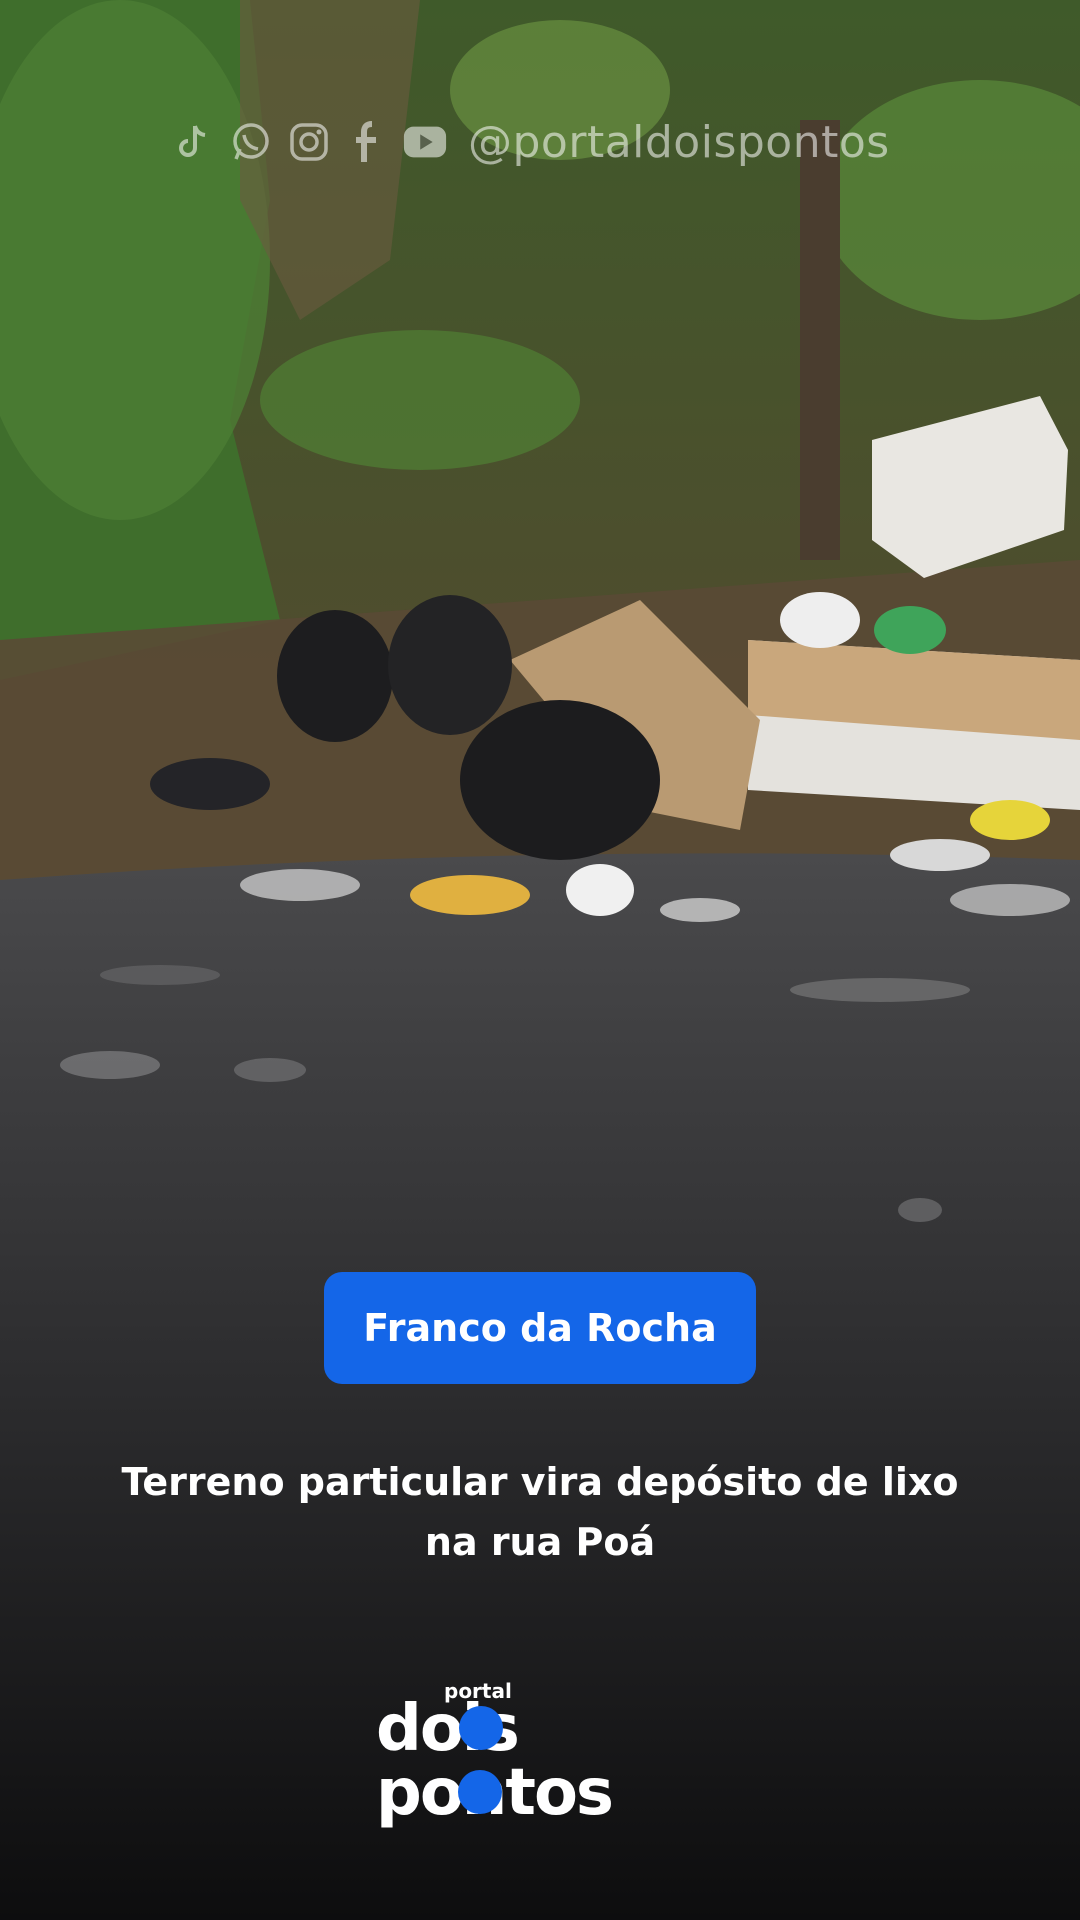 This screenshot has height=1920, width=1080. I want to click on location-badge: Franco da Rocha, so click(540, 1328).